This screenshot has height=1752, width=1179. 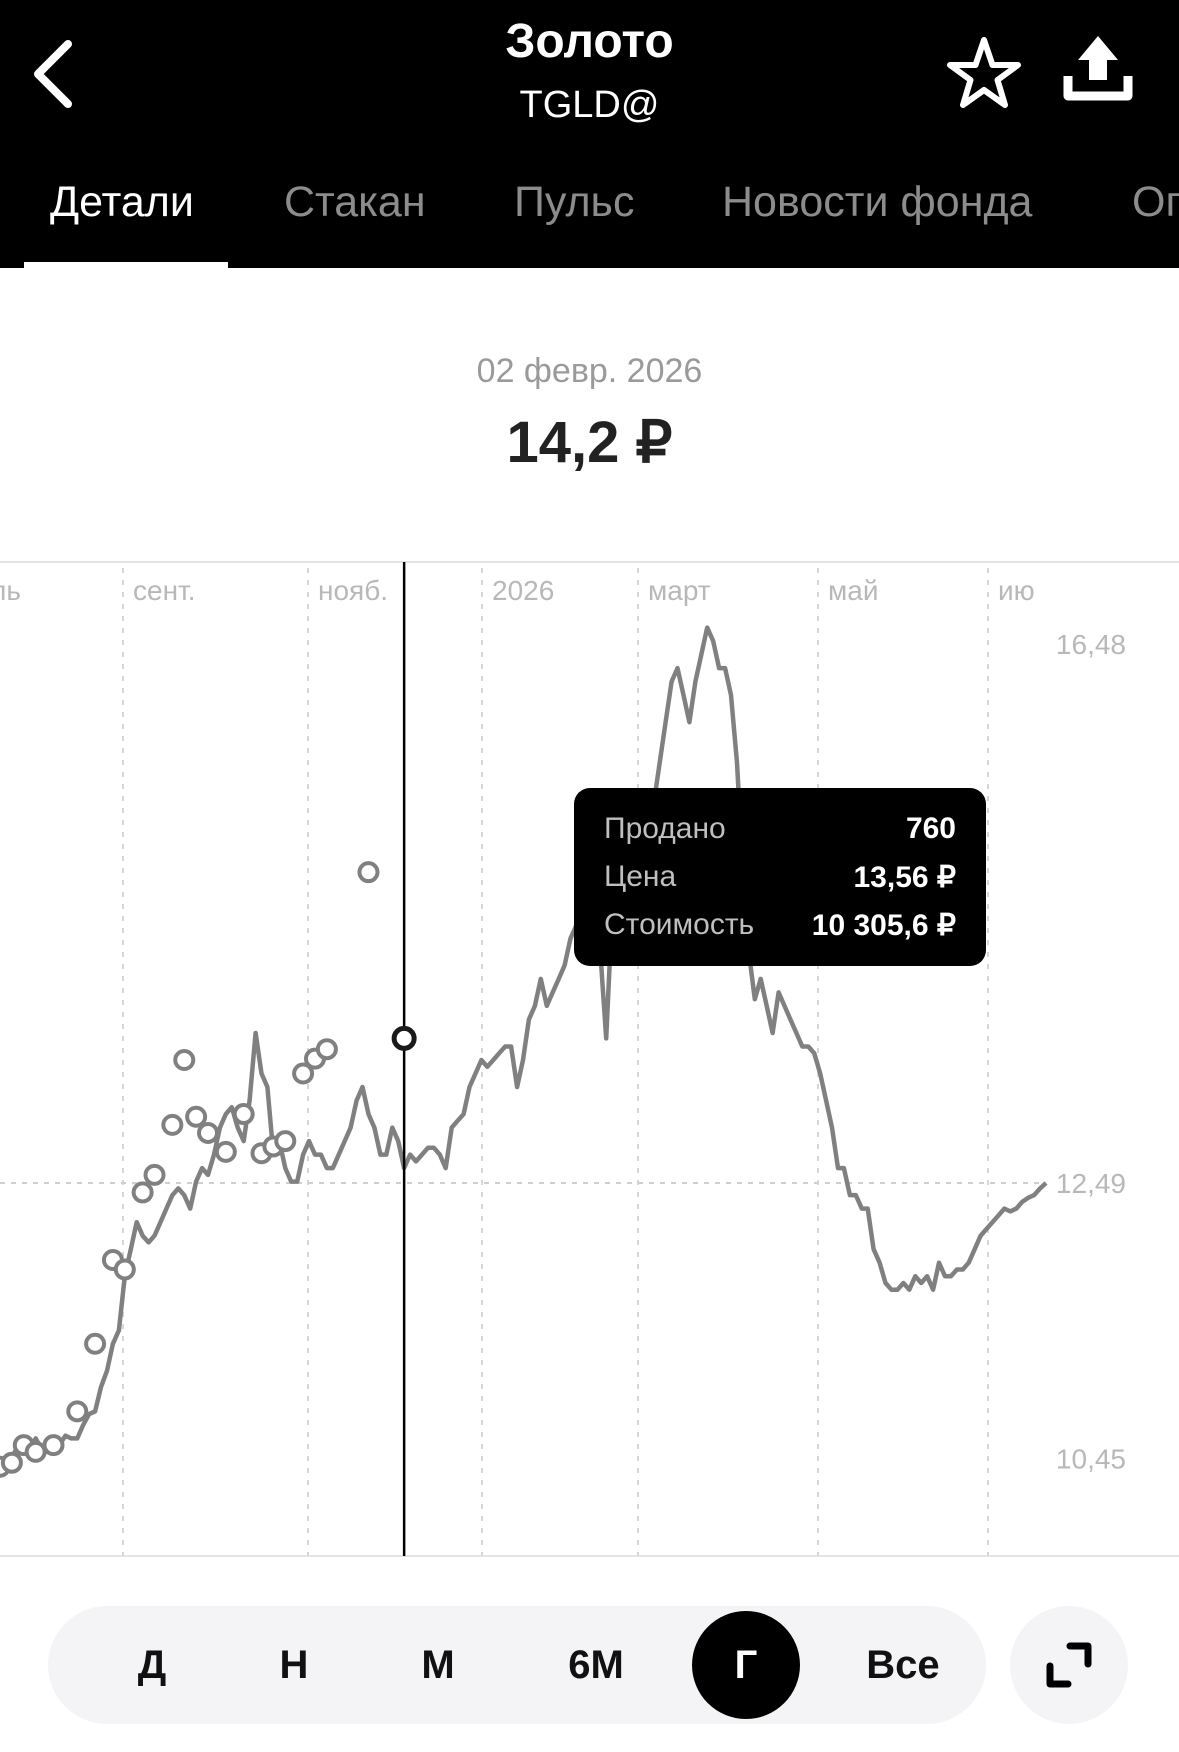 What do you see at coordinates (903, 1665) in the screenshot?
I see `period-all-button: Все` at bounding box center [903, 1665].